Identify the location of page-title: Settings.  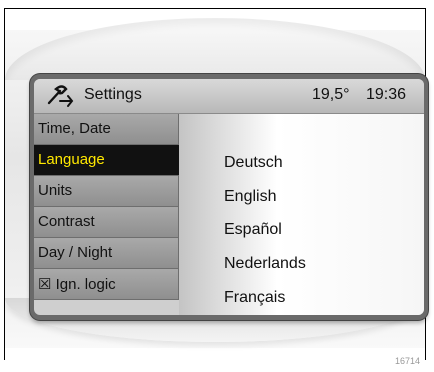
(113, 94).